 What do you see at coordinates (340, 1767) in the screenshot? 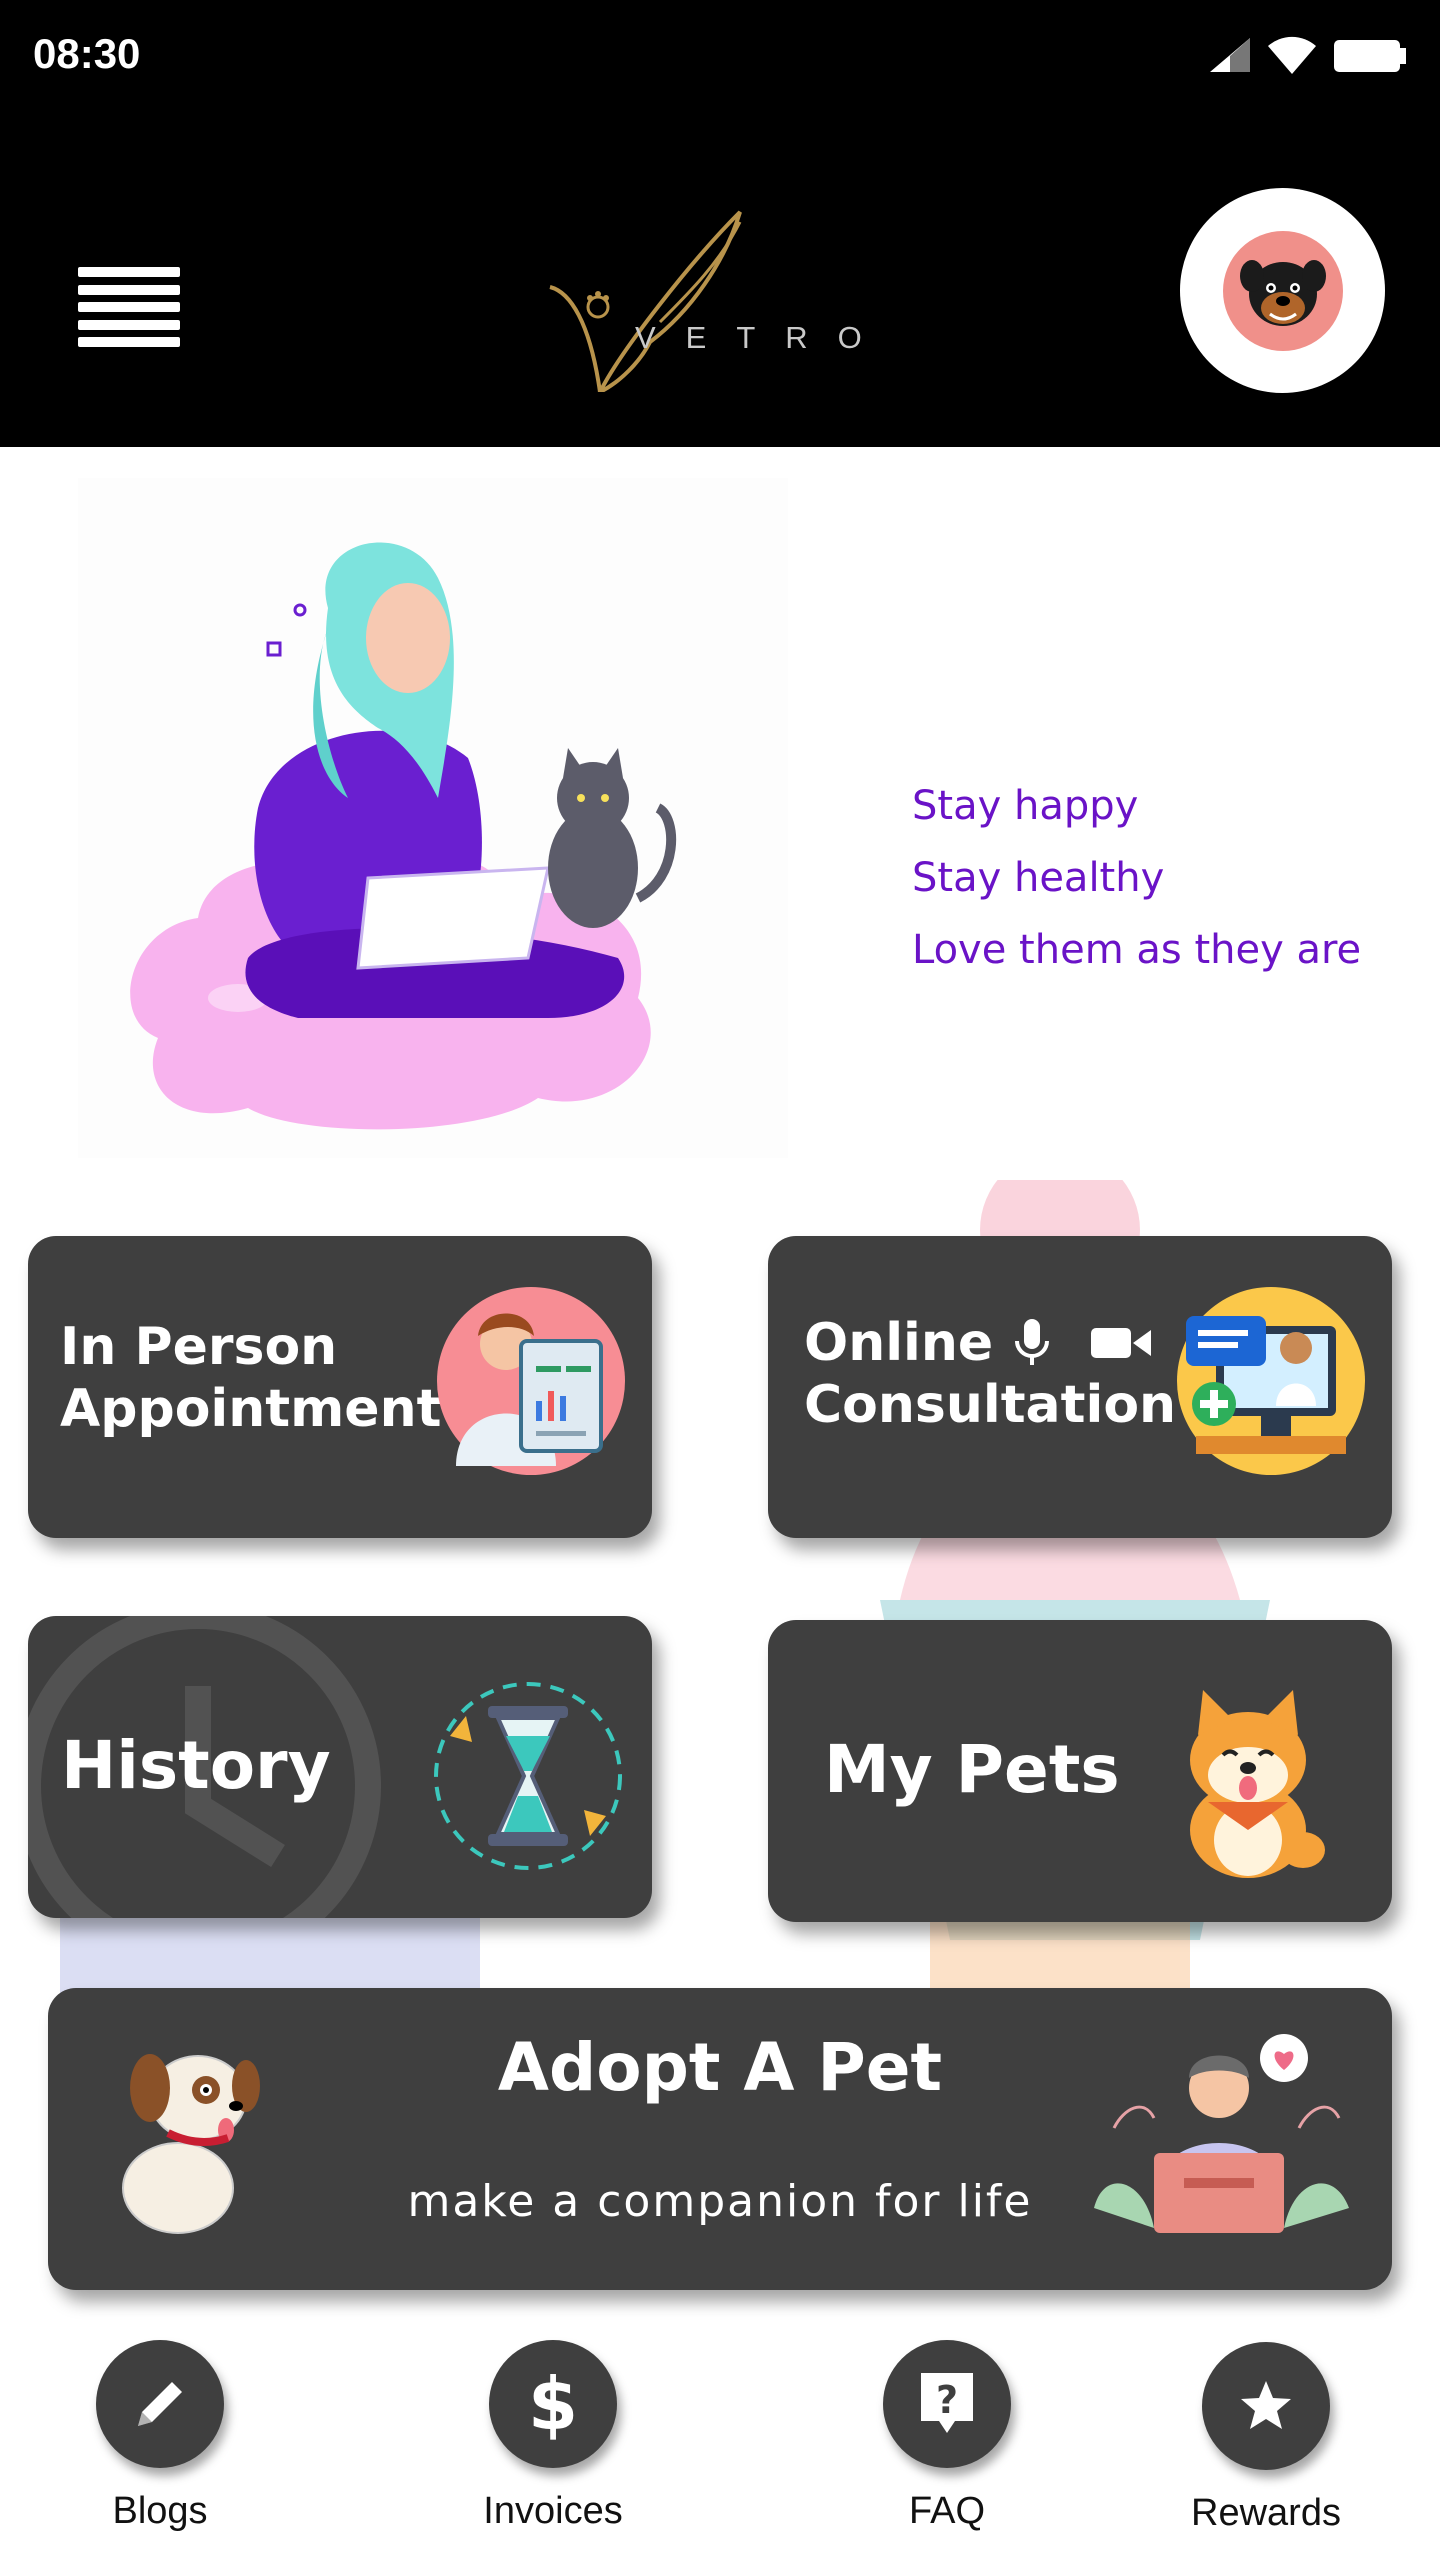
I see `history-card: History` at bounding box center [340, 1767].